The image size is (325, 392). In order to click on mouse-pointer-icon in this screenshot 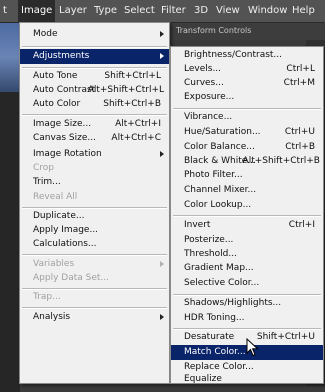, I will do `click(252, 347)`.